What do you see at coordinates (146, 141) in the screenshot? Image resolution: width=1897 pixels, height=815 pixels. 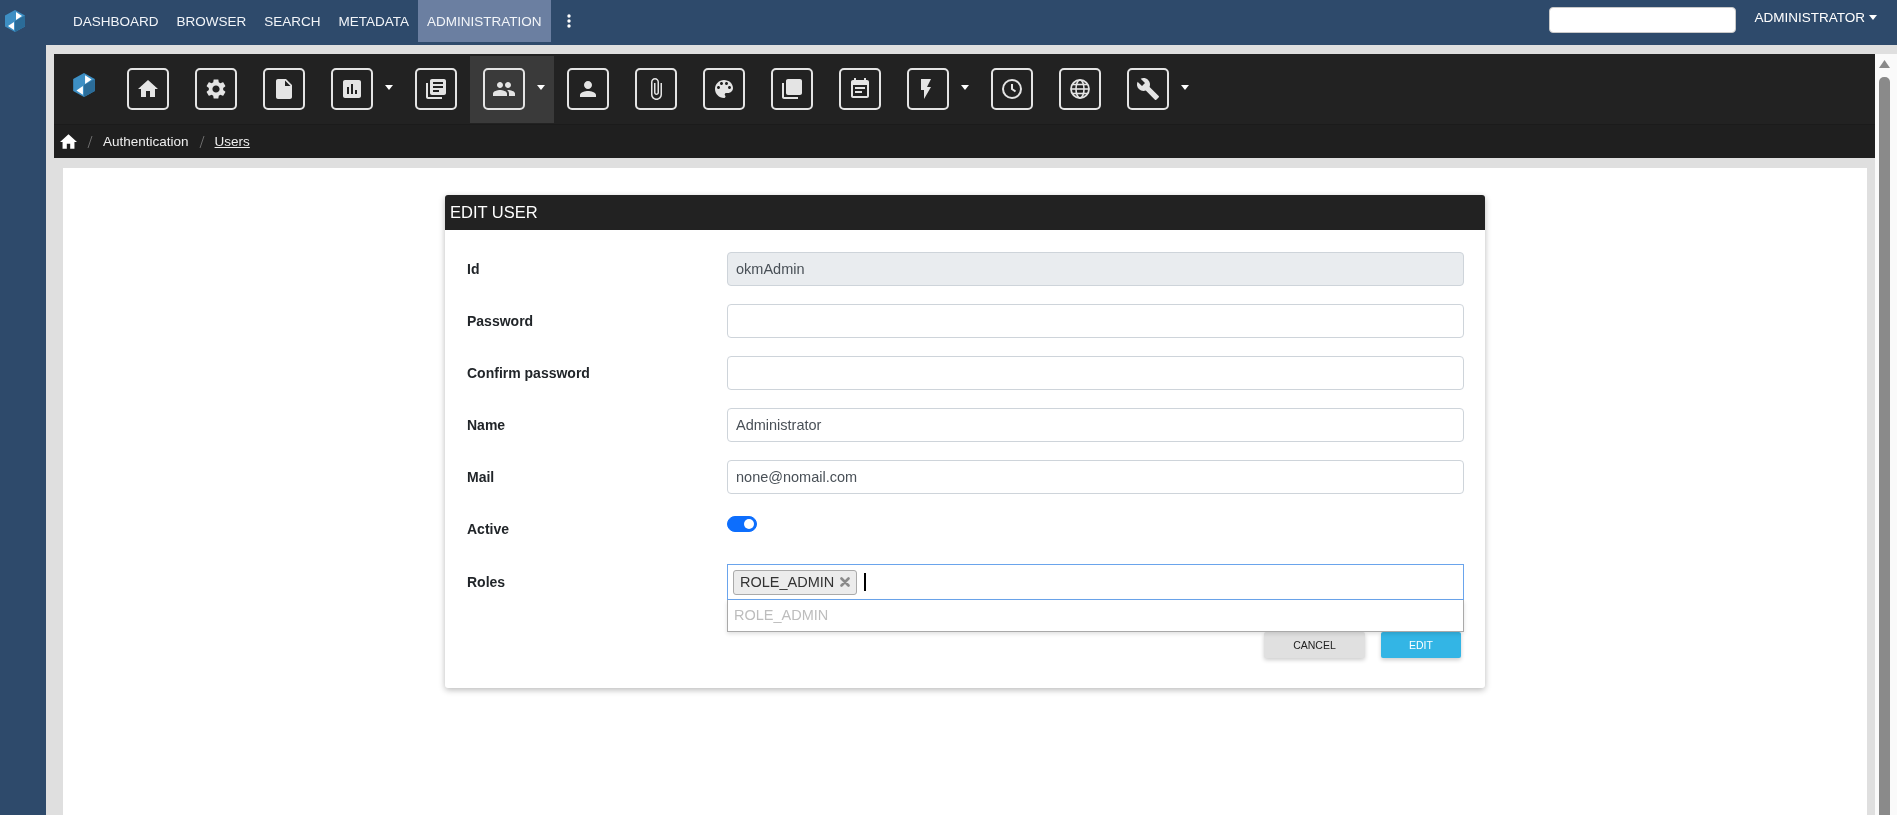 I see `breadcrumb-item: Authentication` at bounding box center [146, 141].